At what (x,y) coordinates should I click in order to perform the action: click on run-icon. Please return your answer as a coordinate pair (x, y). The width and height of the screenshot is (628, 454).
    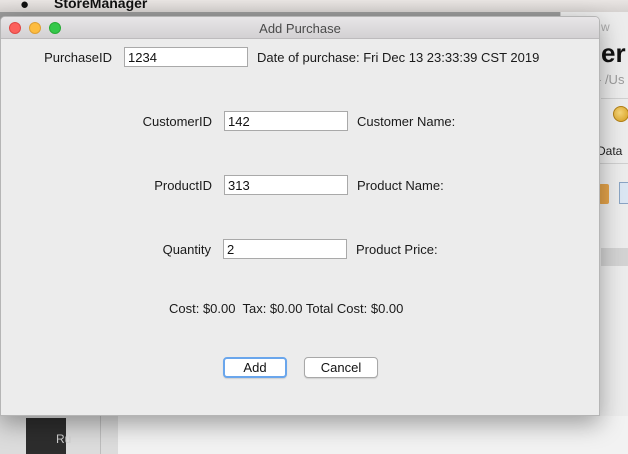
    Looking at the image, I should click on (620, 114).